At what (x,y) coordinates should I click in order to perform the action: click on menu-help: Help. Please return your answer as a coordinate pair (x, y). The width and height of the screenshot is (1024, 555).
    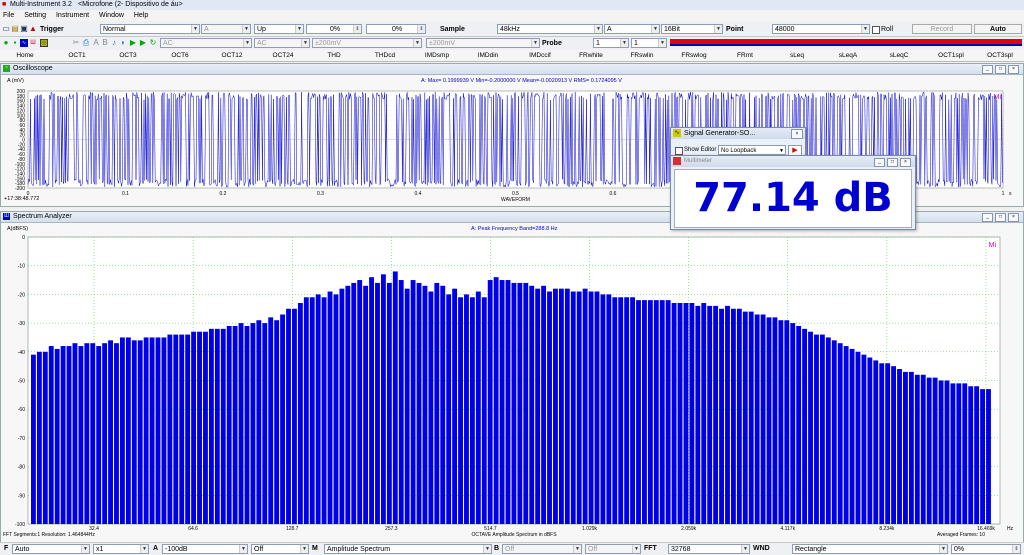
    Looking at the image, I should click on (142, 15).